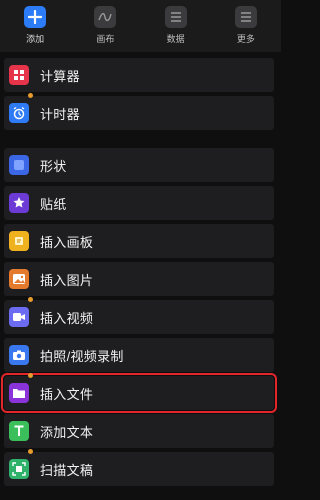 Image resolution: width=320 pixels, height=500 pixels. What do you see at coordinates (60, 76) in the screenshot?
I see `menu-item-label: 计算器` at bounding box center [60, 76].